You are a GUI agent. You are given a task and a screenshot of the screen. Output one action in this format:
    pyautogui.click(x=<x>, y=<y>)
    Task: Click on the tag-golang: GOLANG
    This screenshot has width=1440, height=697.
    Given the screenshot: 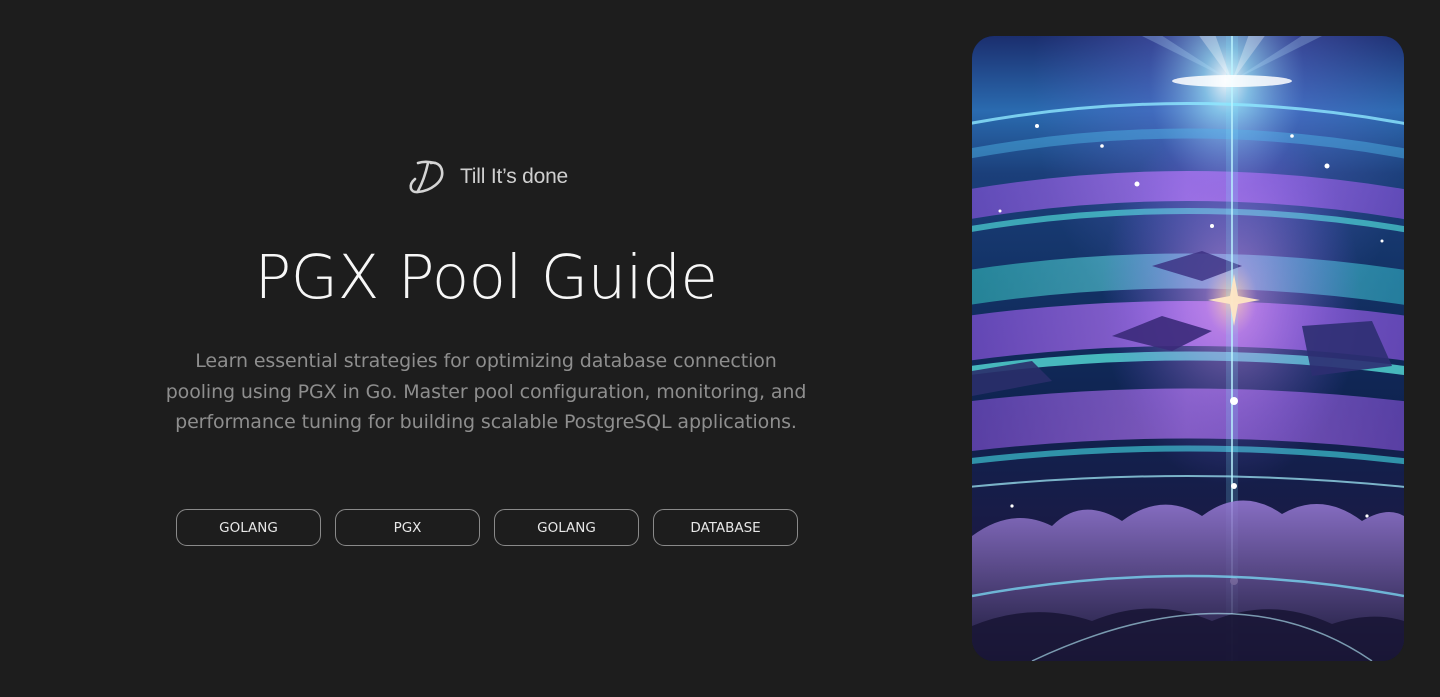 What is the action you would take?
    pyautogui.click(x=248, y=527)
    